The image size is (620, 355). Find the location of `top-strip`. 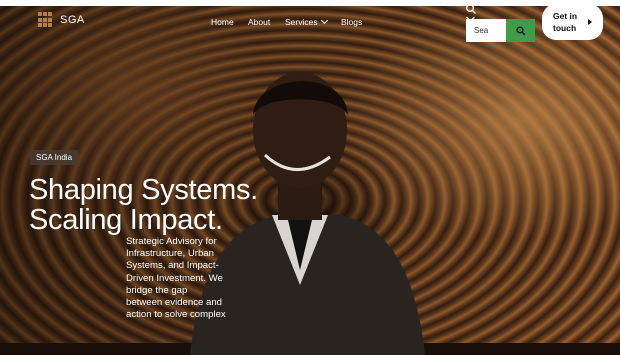

top-strip is located at coordinates (310, 3).